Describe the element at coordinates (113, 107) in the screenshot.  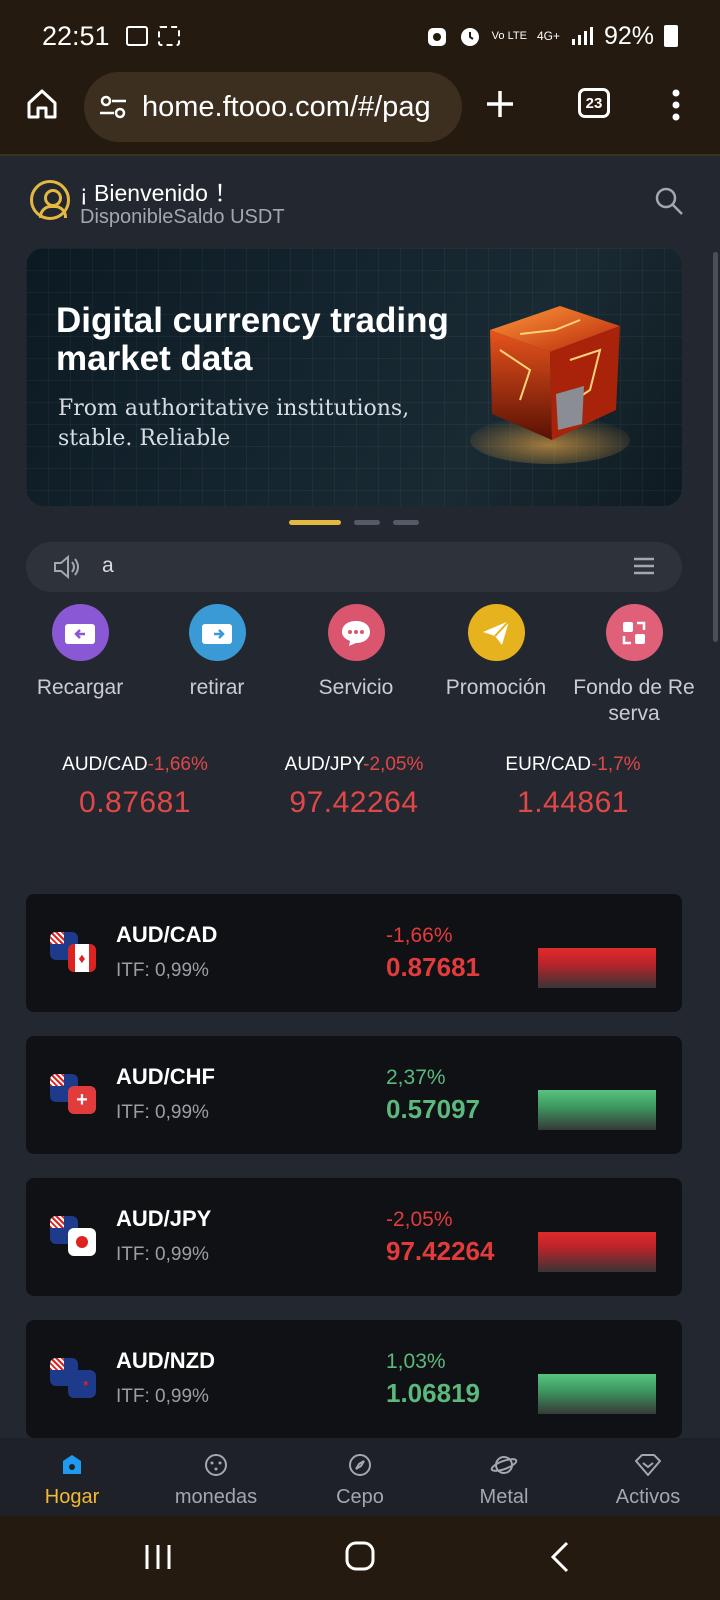
I see `site-settings-icon` at that location.